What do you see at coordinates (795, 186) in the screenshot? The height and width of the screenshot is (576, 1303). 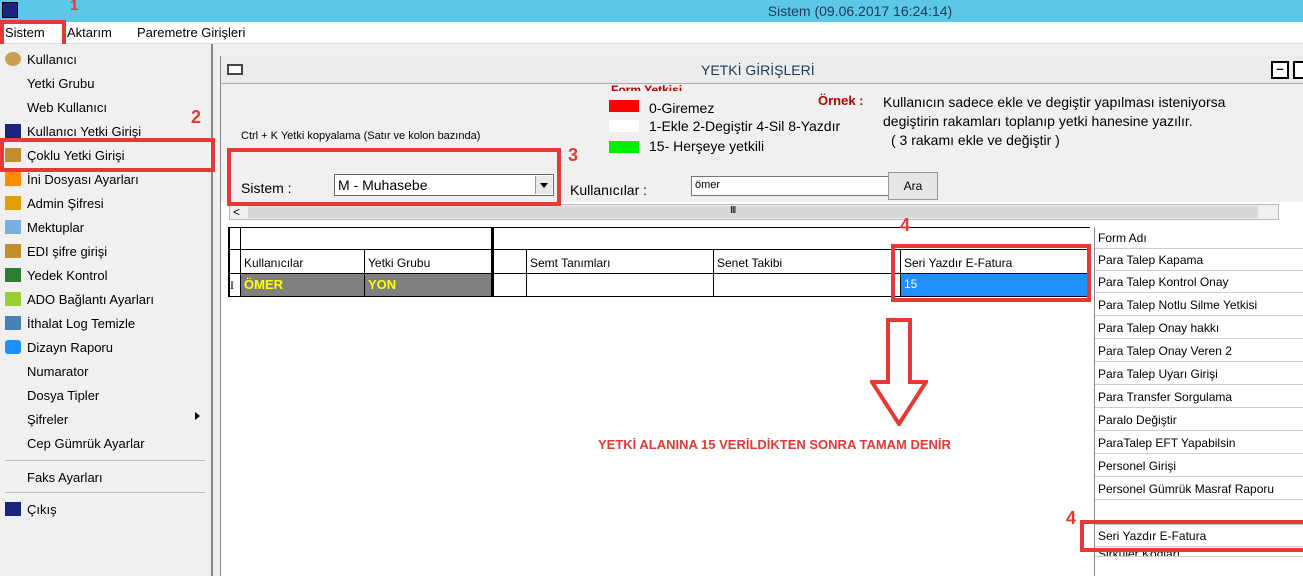 I see `kullanicilar-input: ömer` at bounding box center [795, 186].